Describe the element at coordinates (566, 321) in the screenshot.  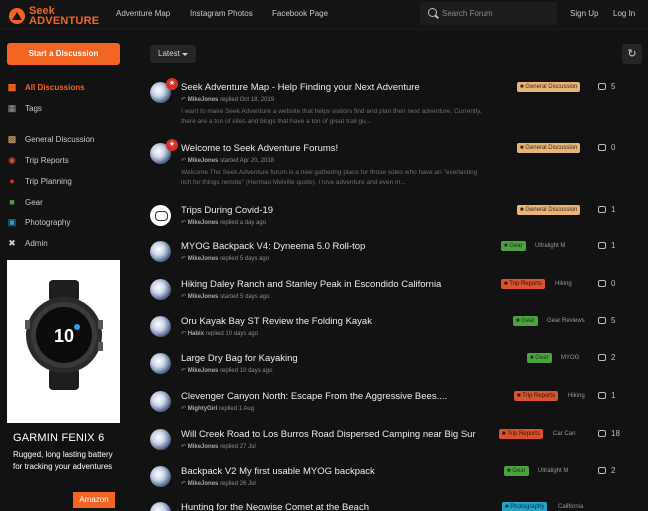
I see `sub-tag: Gear Reviews` at that location.